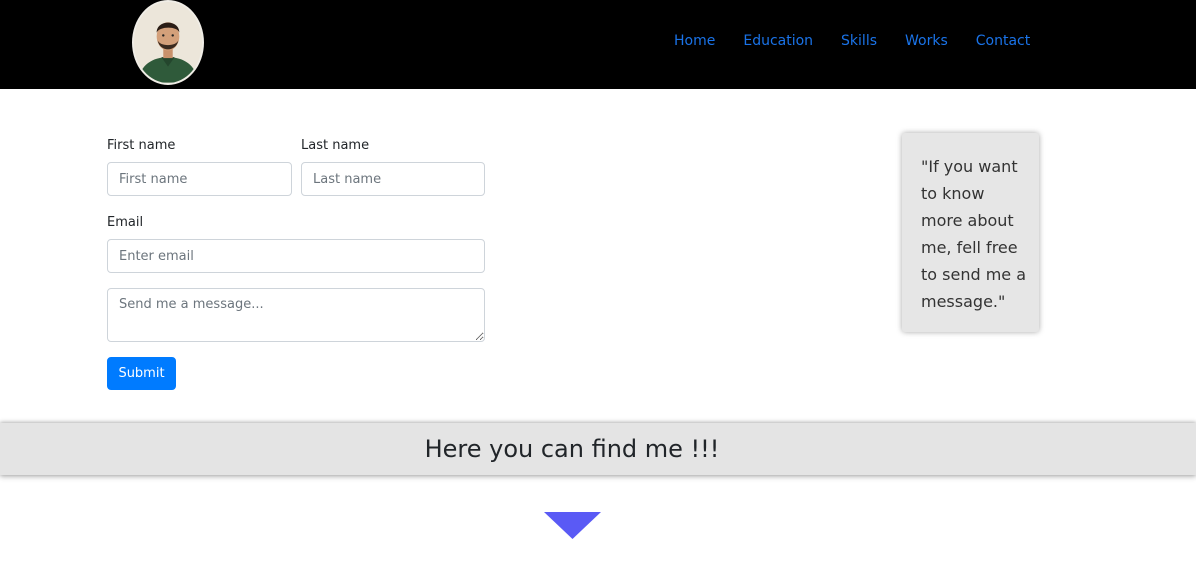 Image resolution: width=1196 pixels, height=573 pixels. I want to click on first-name-field, so click(199, 179).